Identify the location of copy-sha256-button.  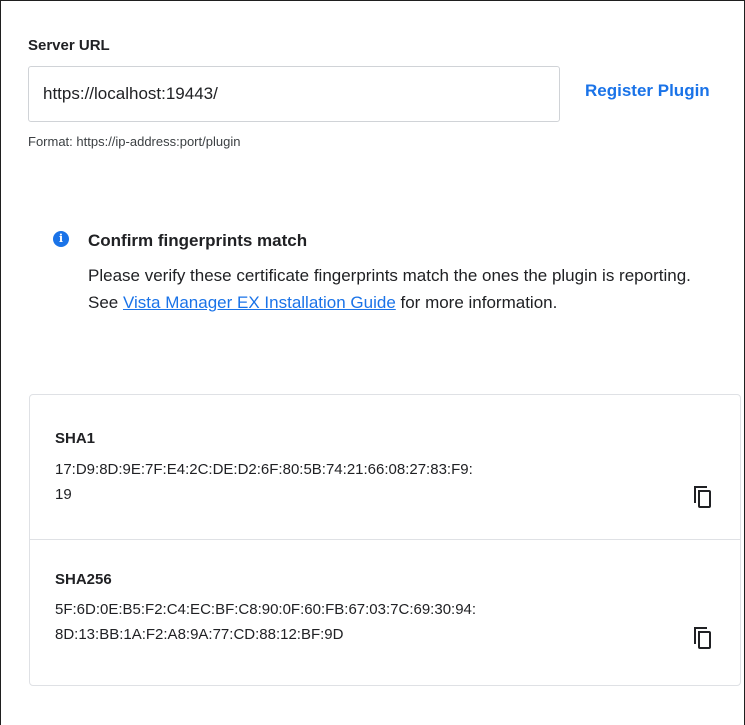
(701, 638).